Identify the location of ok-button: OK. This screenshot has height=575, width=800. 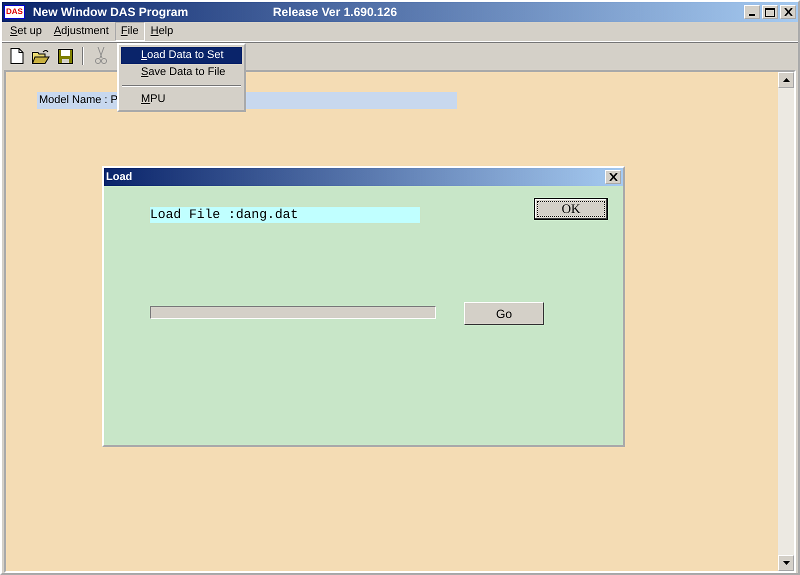
(571, 209).